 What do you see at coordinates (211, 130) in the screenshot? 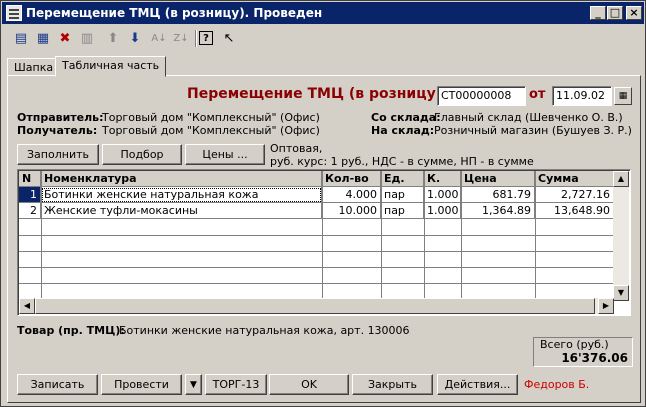
I see `receiver-value: Торговый дом "Комплексный" (Офис)` at bounding box center [211, 130].